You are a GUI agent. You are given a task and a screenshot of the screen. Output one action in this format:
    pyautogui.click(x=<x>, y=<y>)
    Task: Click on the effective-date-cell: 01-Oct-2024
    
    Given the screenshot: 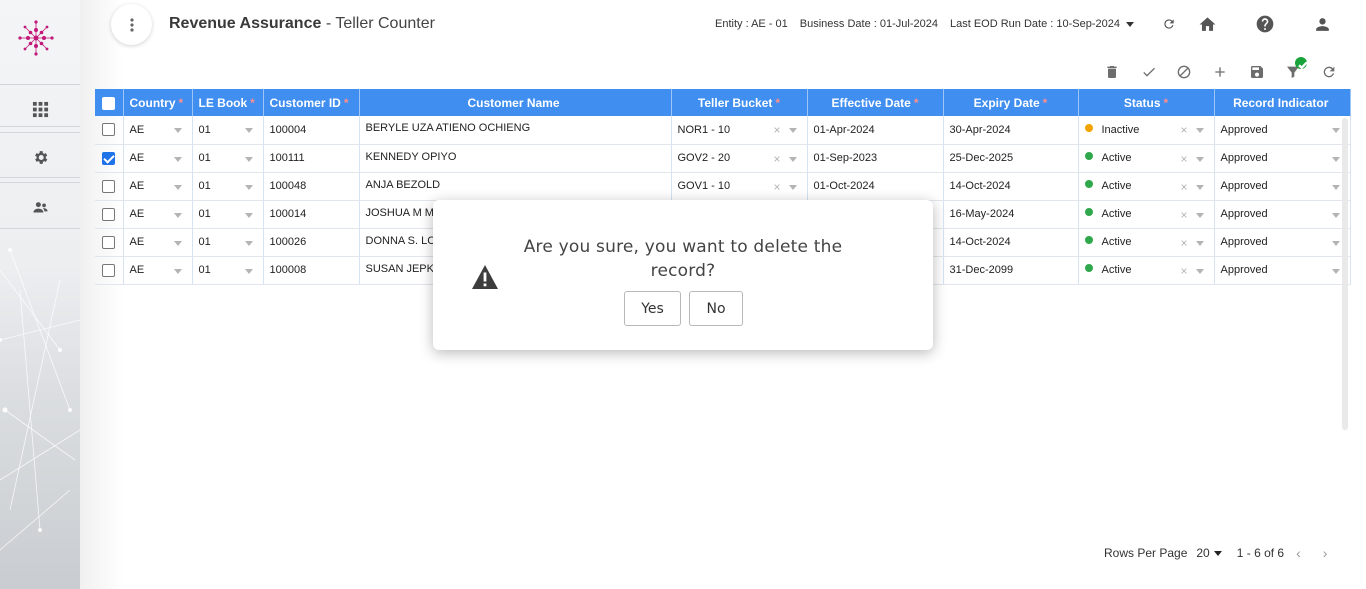 What is the action you would take?
    pyautogui.click(x=875, y=186)
    